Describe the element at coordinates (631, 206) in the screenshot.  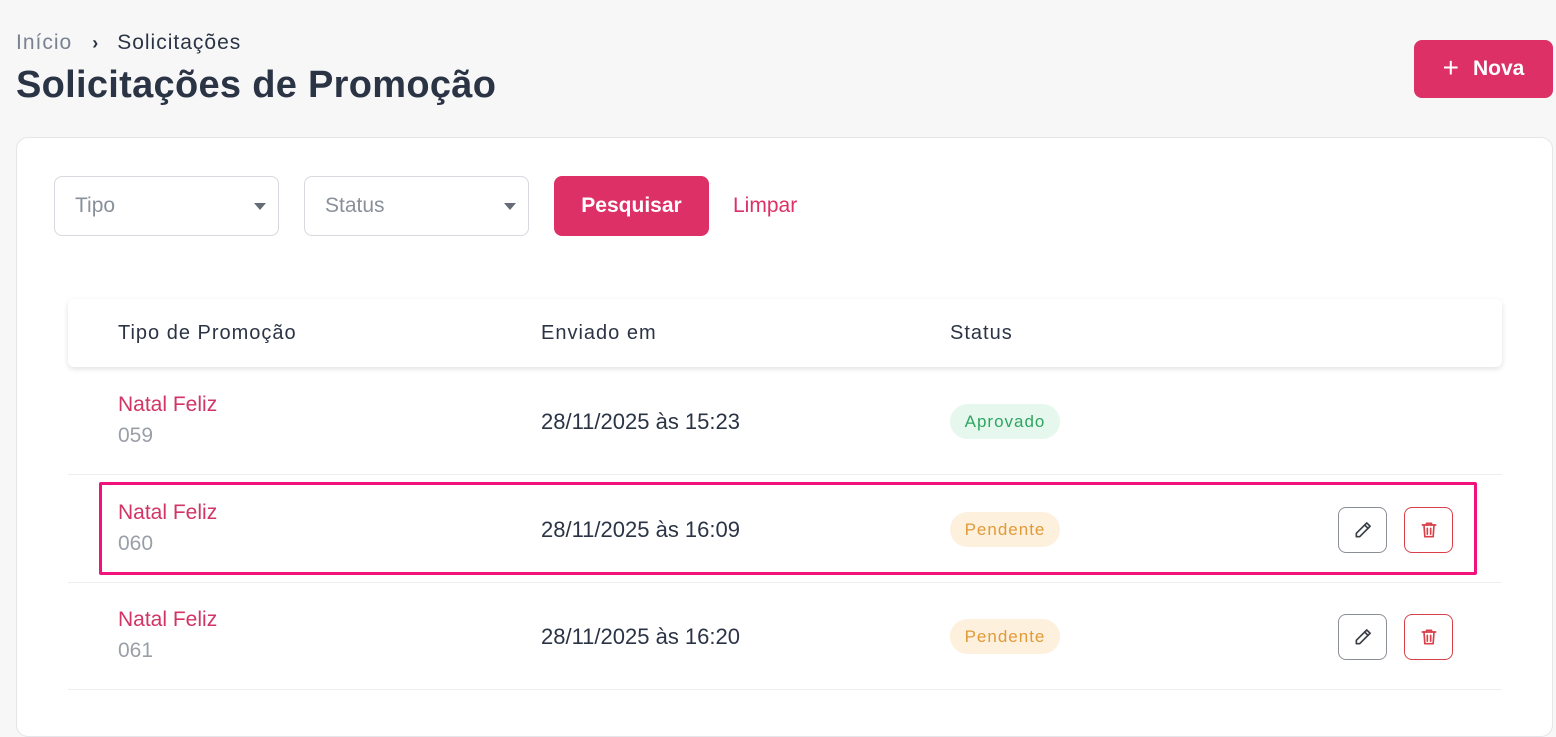
I see `search-button: Pesquisar` at that location.